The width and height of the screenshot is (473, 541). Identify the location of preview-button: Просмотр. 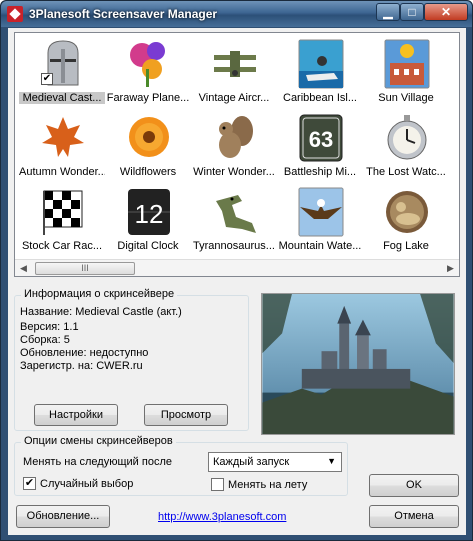
(186, 415).